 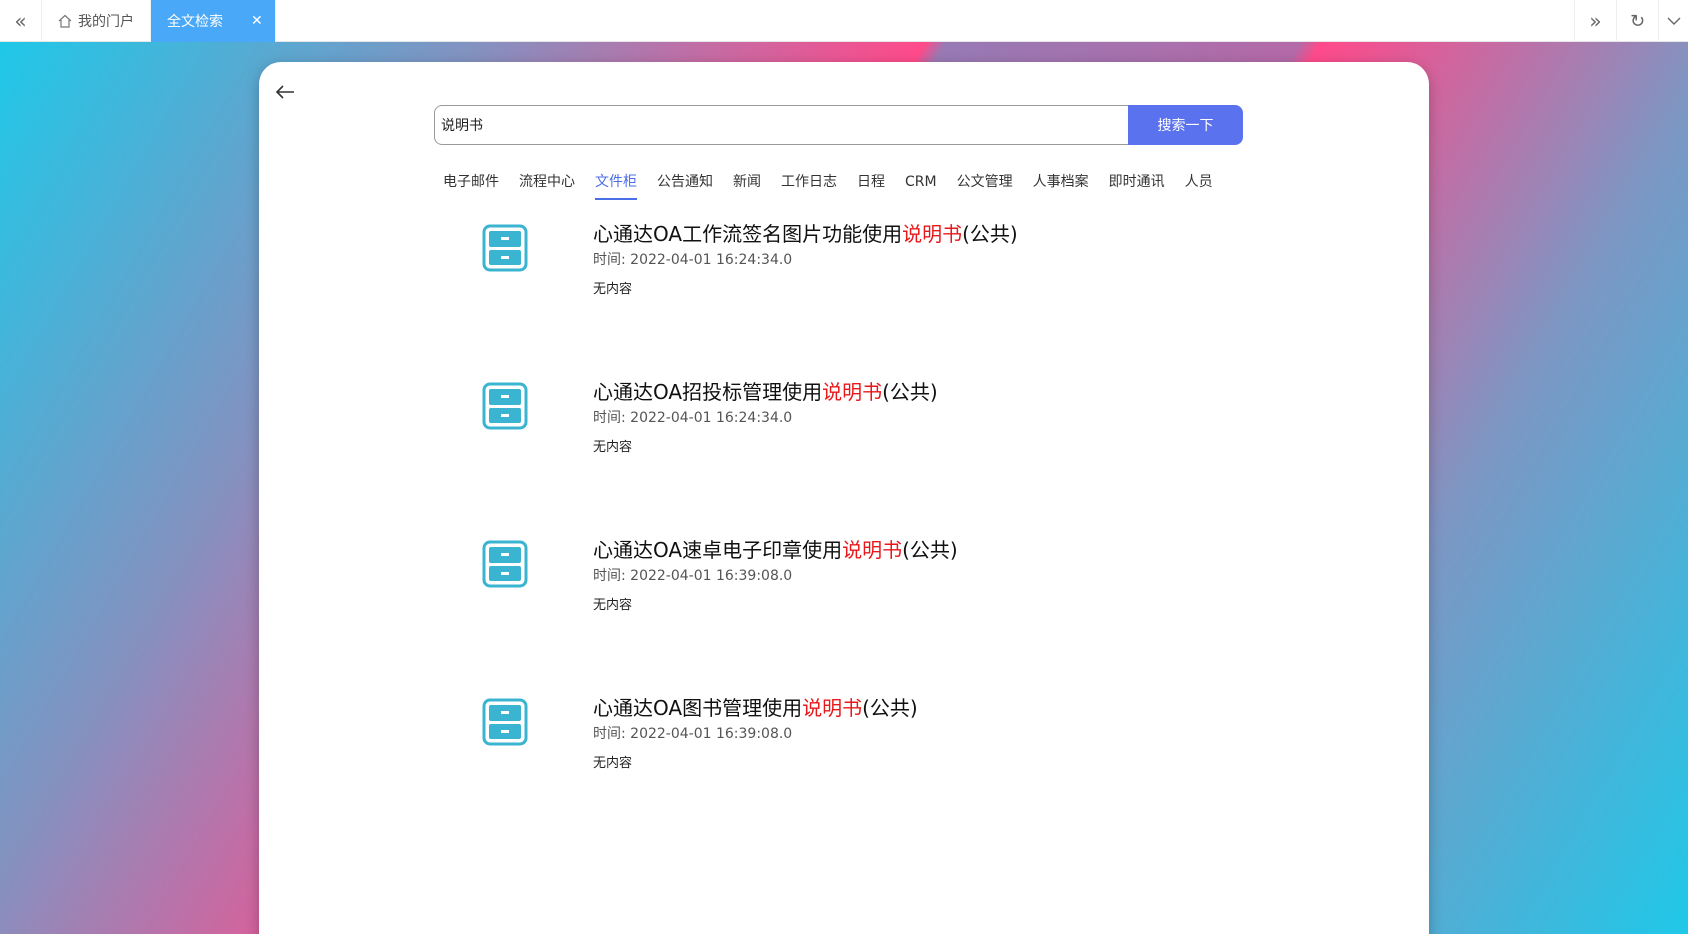 I want to click on category-email: 电子邮件, so click(x=471, y=186).